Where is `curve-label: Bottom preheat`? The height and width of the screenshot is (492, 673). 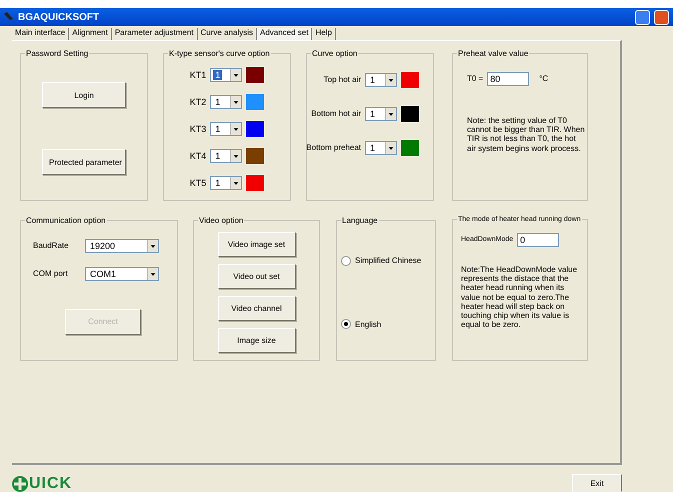 curve-label: Bottom preheat is located at coordinates (333, 147).